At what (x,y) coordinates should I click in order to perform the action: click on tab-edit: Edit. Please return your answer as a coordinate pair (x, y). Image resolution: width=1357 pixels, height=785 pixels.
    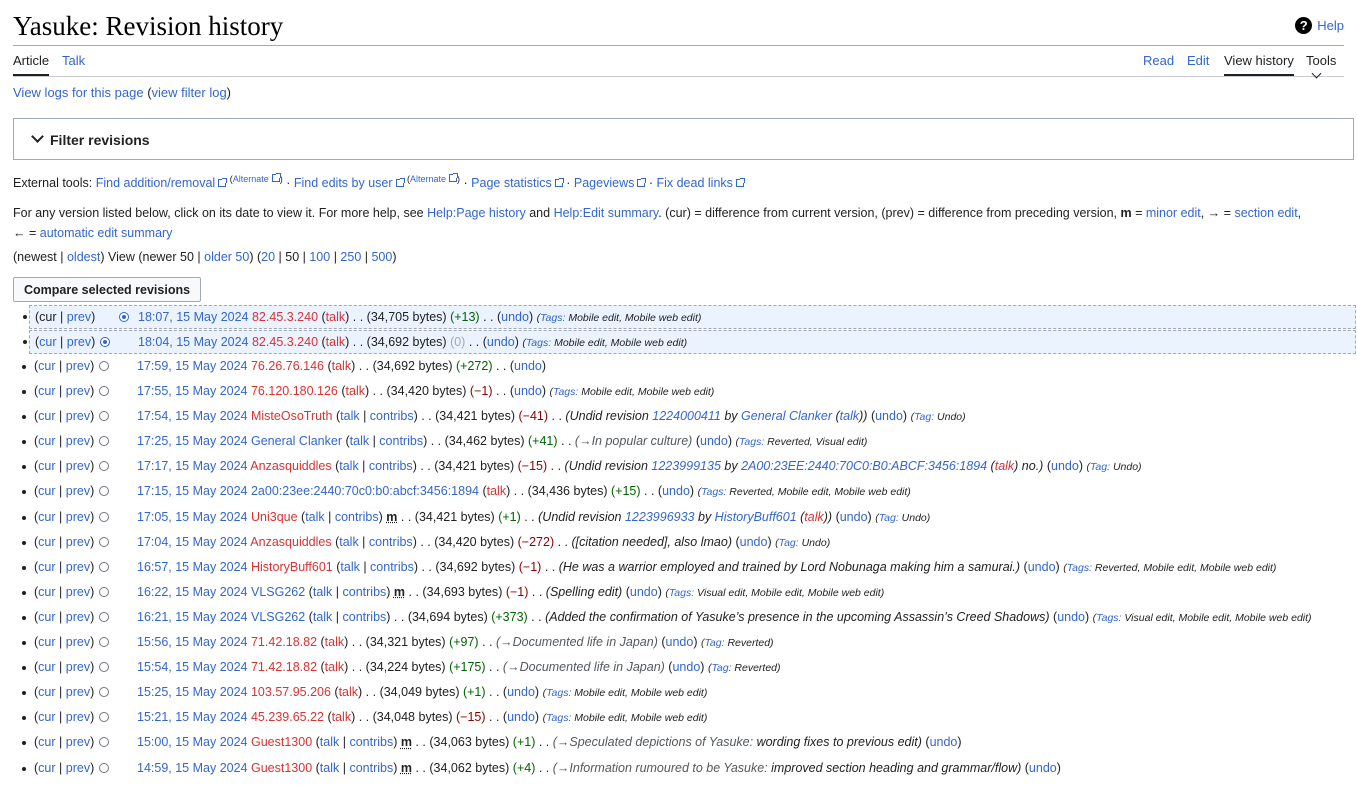
    Looking at the image, I should click on (1198, 63).